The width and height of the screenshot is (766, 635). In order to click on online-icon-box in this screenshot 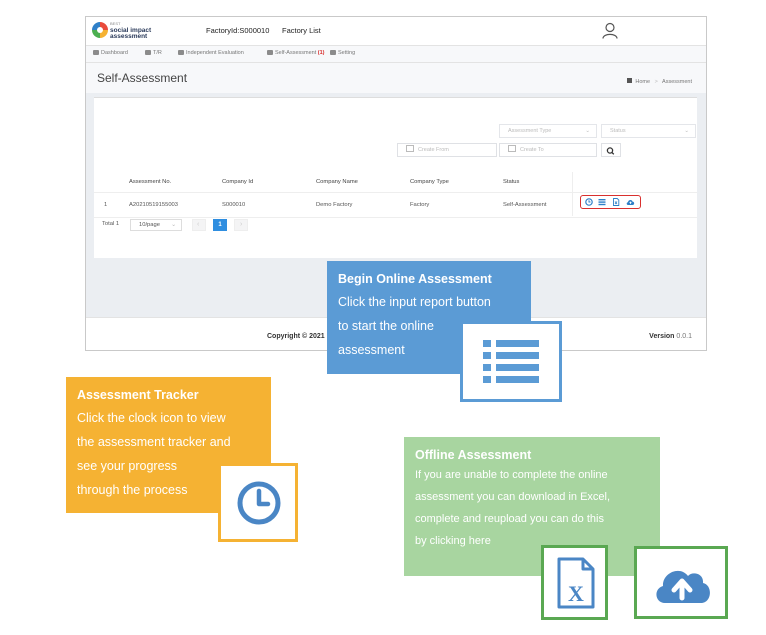, I will do `click(511, 361)`.